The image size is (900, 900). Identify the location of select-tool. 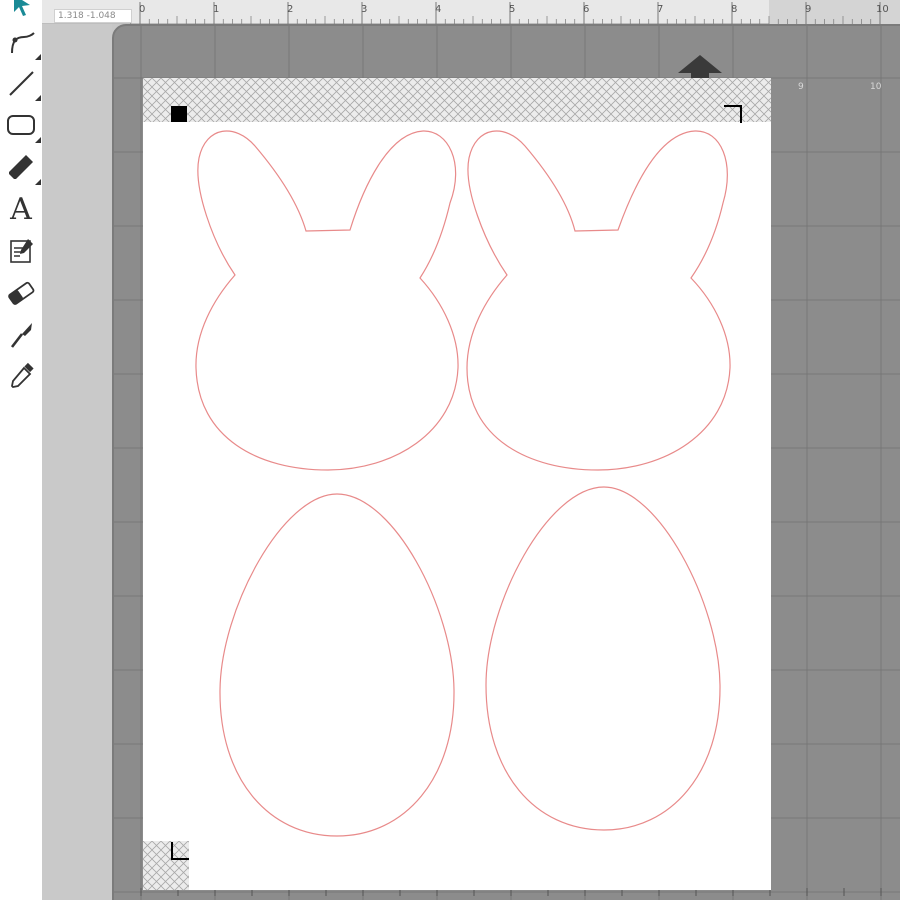
(21, 10).